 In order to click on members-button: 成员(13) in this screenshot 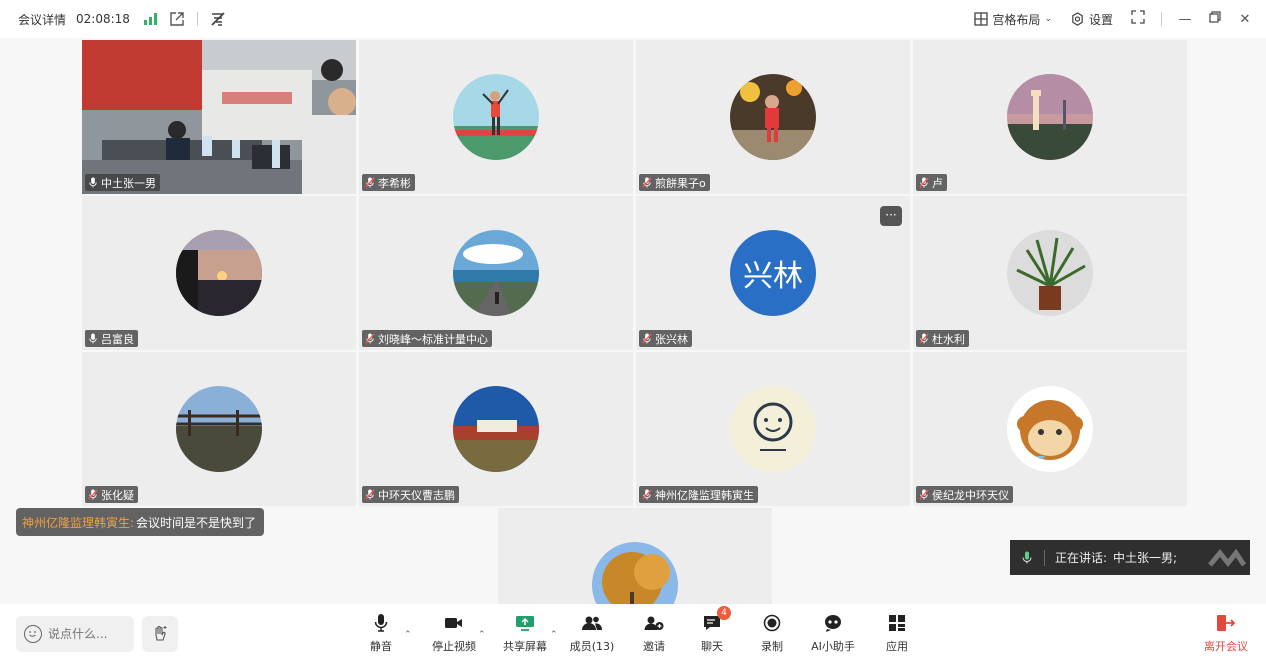, I will do `click(592, 633)`.